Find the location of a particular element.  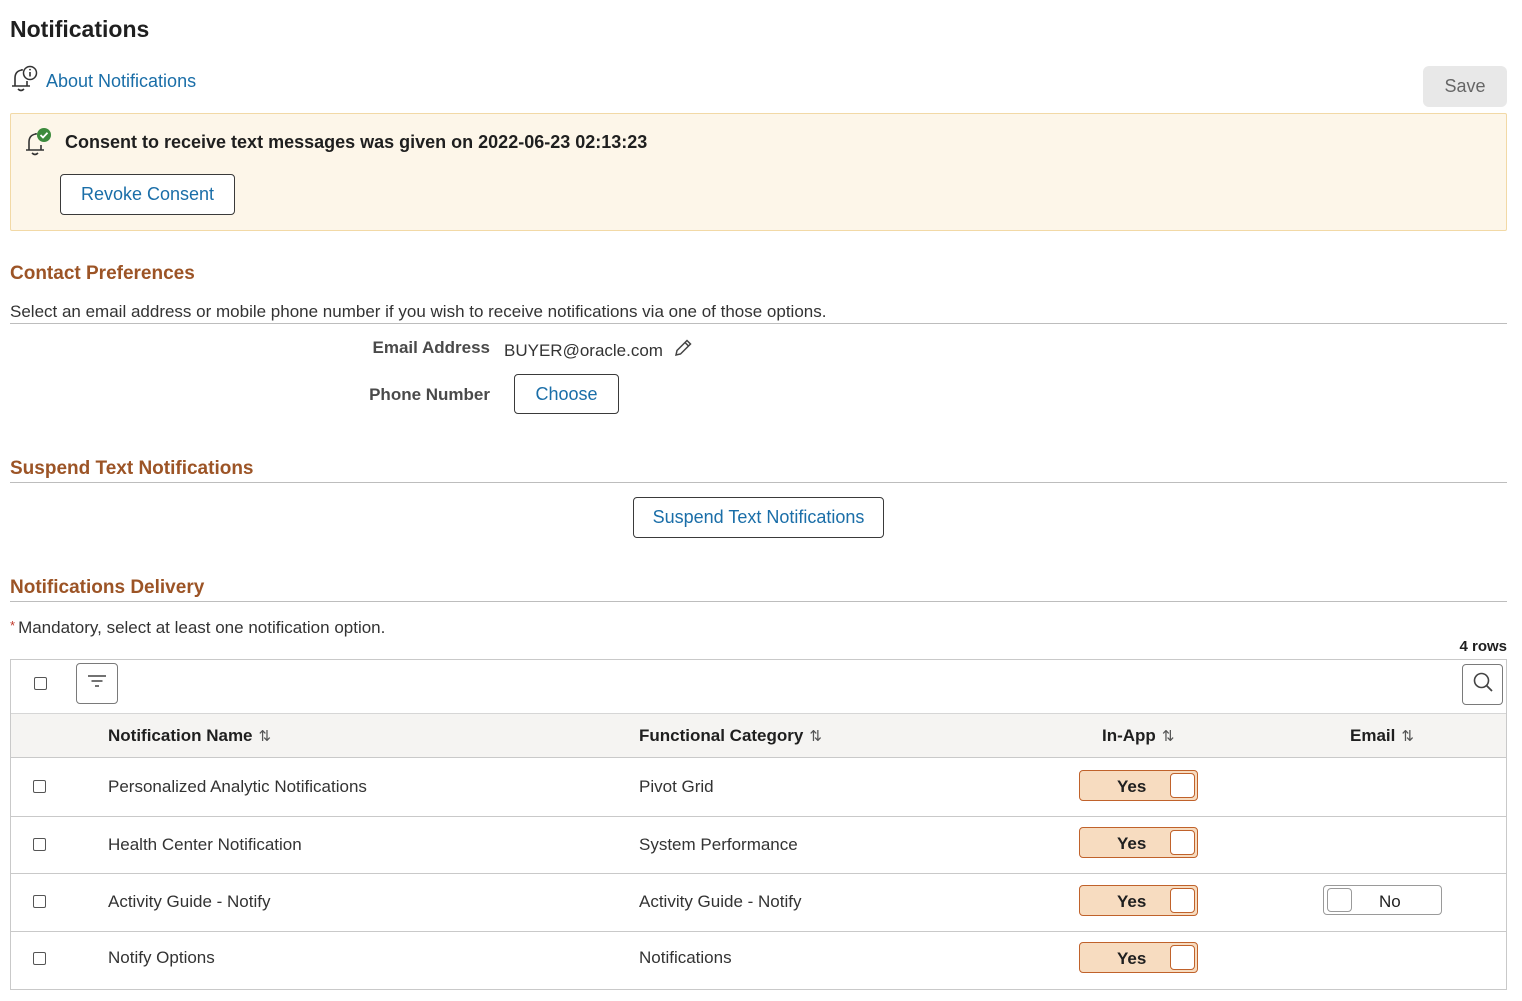

functional-category: System Performance is located at coordinates (718, 844).